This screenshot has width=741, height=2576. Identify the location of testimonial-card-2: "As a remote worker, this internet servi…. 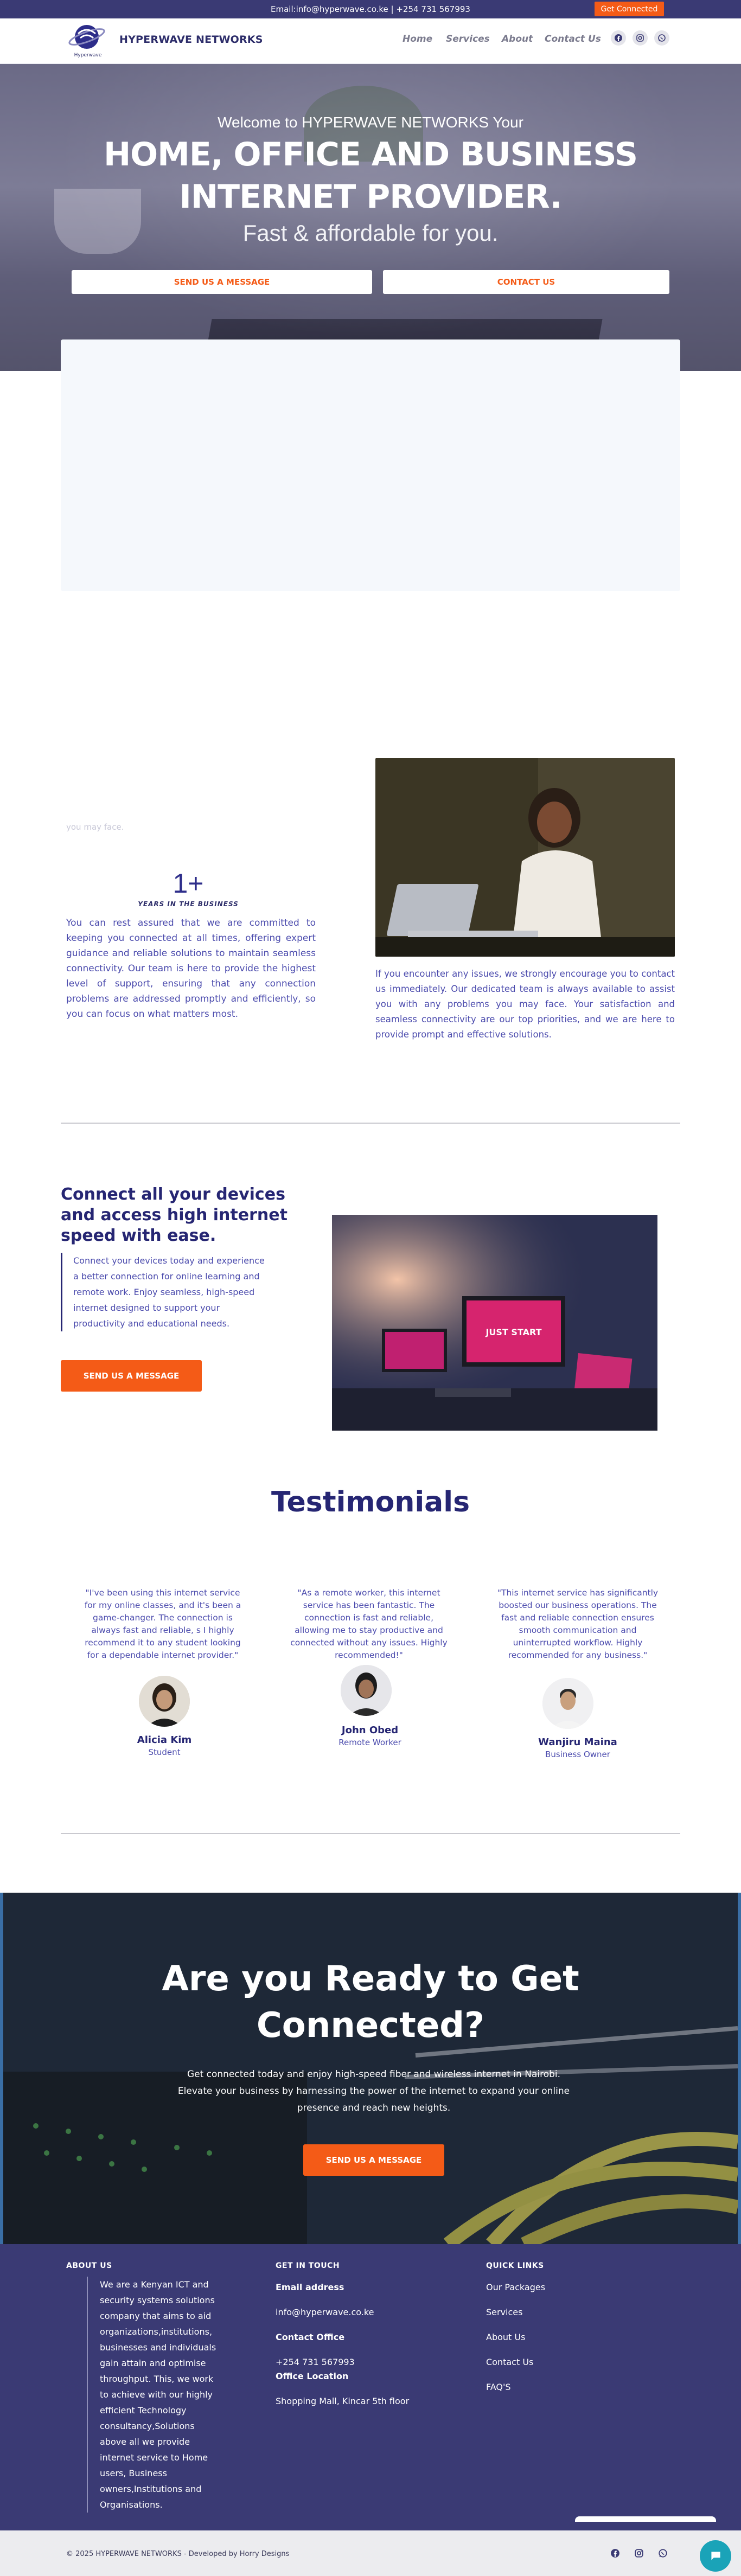
(369, 1624).